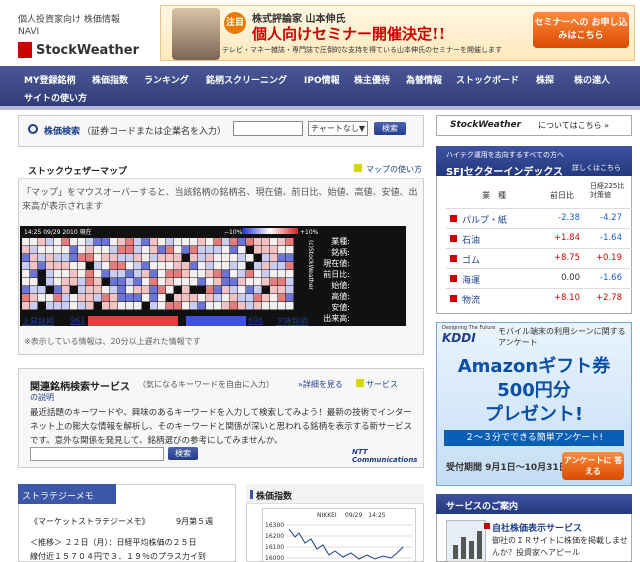 This screenshot has height=562, width=640. I want to click on nav-my-stocks: MY登録銘柄, so click(49, 79).